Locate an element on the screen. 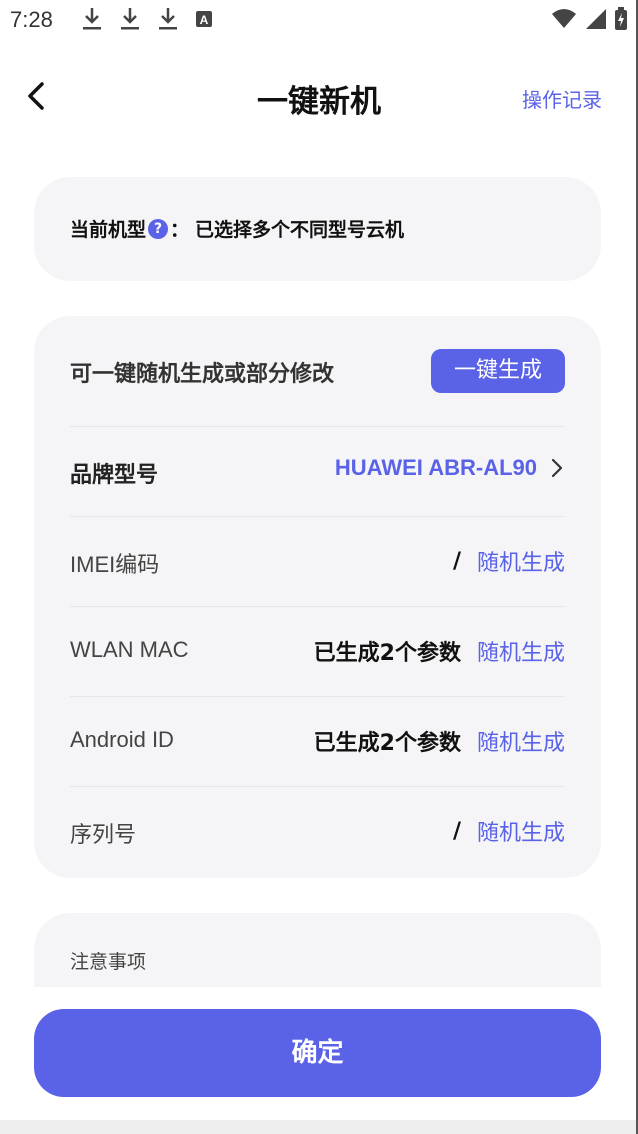 This screenshot has width=638, height=1134. brand-model-value: HUAWEI ABR-AL90 is located at coordinates (435, 467).